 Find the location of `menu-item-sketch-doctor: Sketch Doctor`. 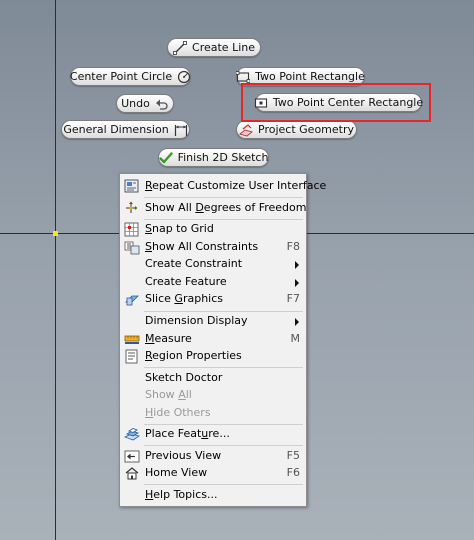

menu-item-sketch-doctor: Sketch Doctor is located at coordinates (213, 378).